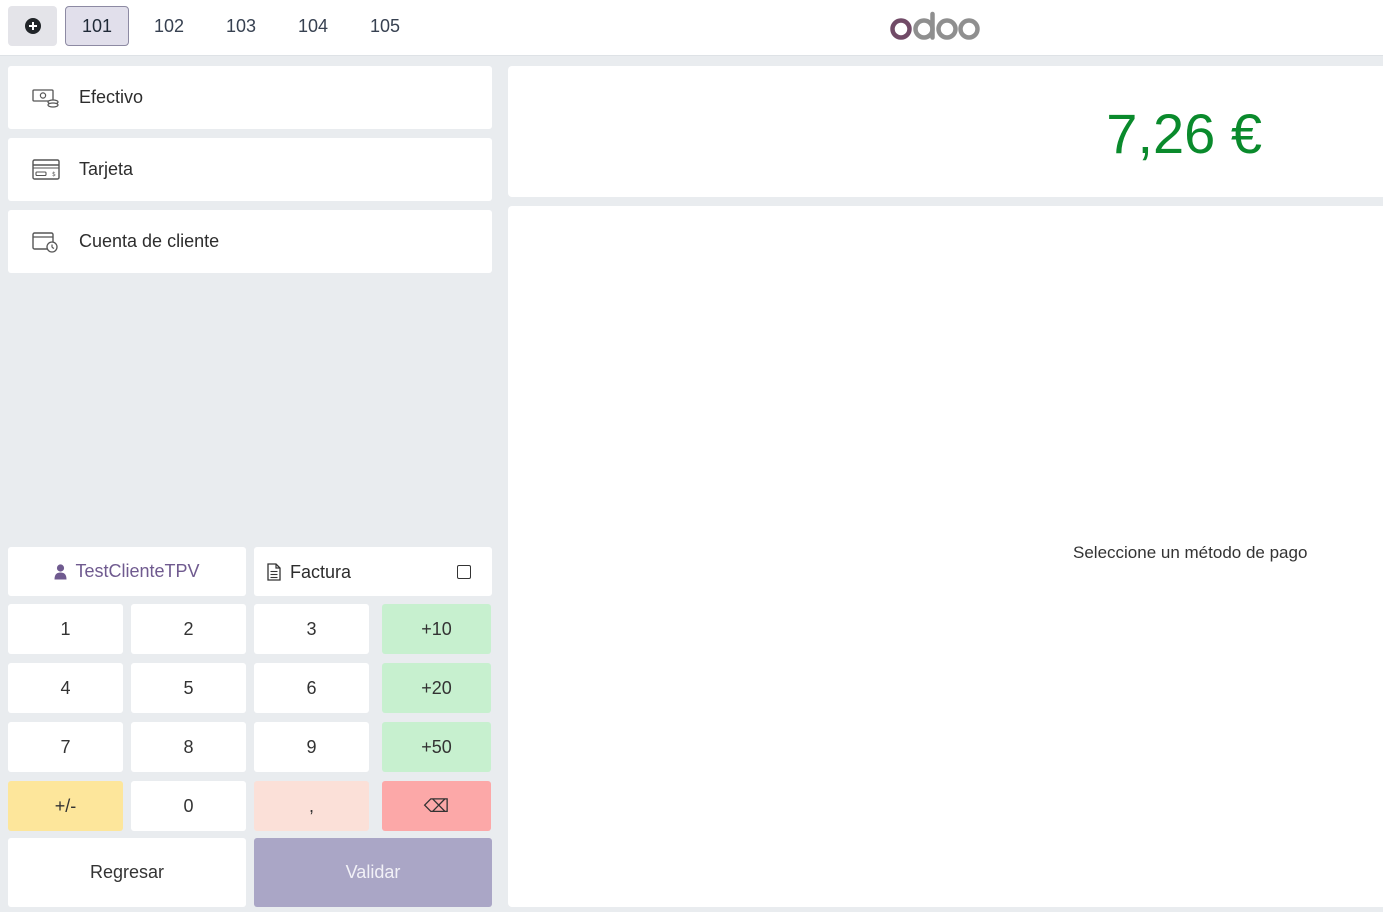  Describe the element at coordinates (97, 26) in the screenshot. I see `order-tab-101: 101` at that location.